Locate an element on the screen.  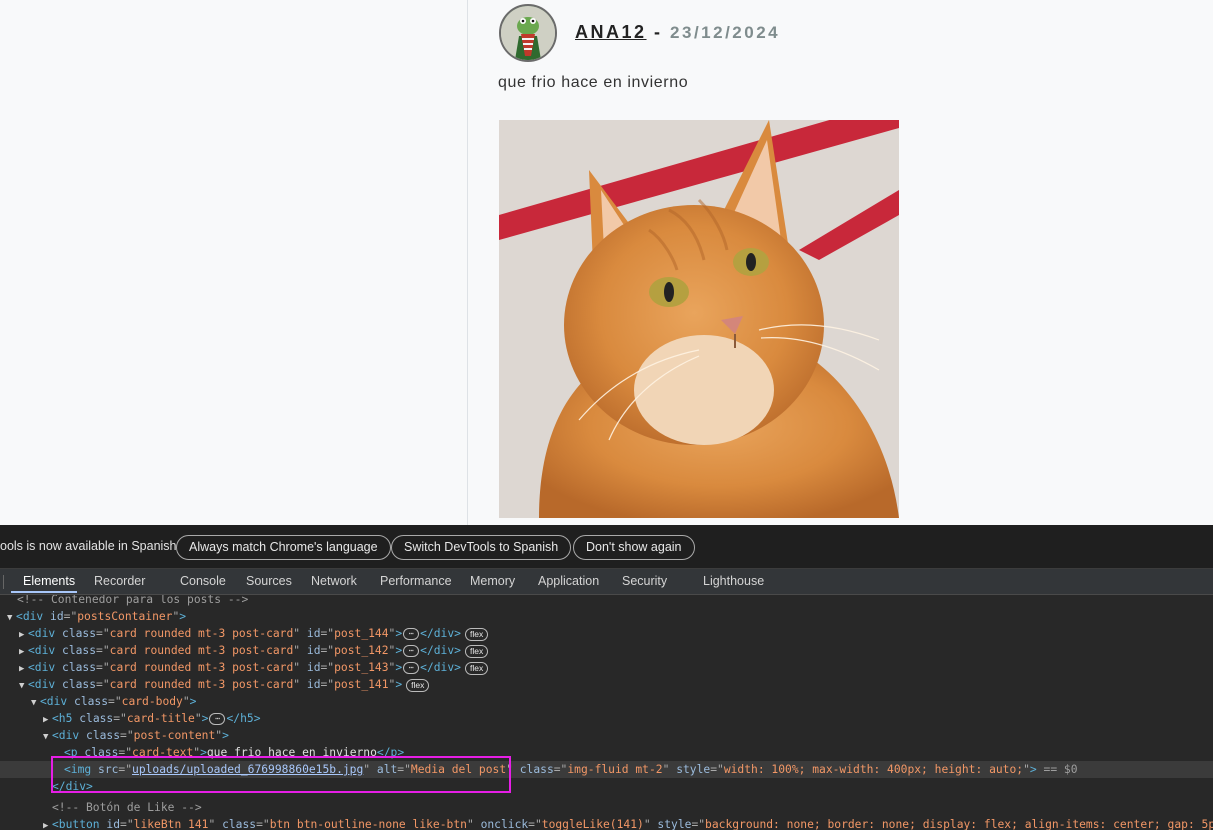
tab-performance: Performance is located at coordinates (416, 581).